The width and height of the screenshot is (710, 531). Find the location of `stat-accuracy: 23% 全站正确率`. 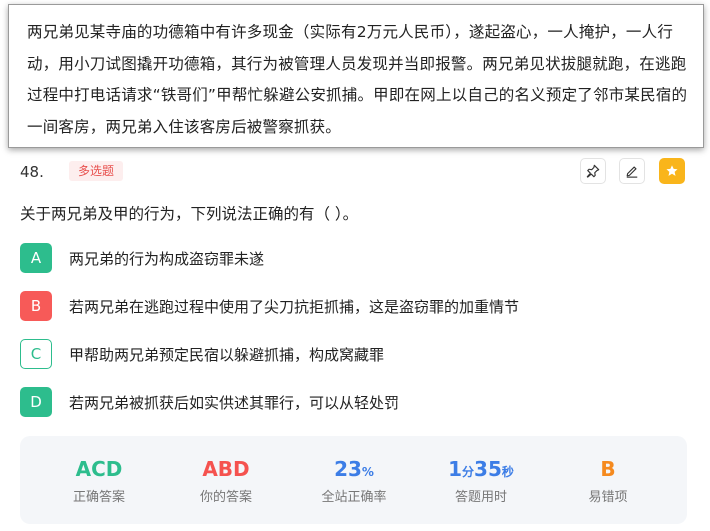

stat-accuracy: 23% 全站正确率 is located at coordinates (354, 480).